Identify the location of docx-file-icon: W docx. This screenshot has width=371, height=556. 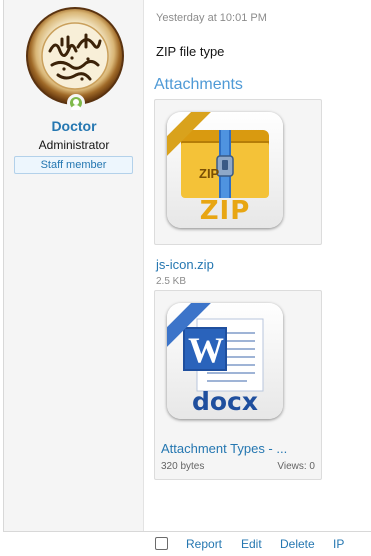
(225, 361).